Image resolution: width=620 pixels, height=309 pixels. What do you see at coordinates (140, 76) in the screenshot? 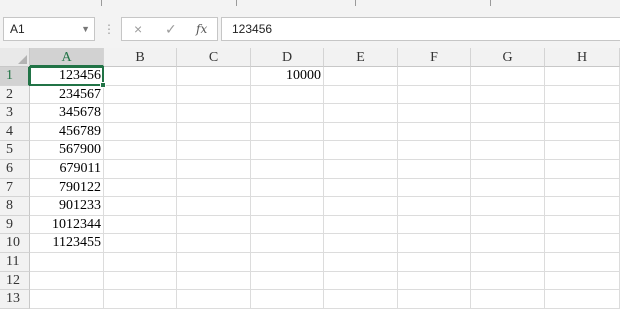
I see `cell-b1` at bounding box center [140, 76].